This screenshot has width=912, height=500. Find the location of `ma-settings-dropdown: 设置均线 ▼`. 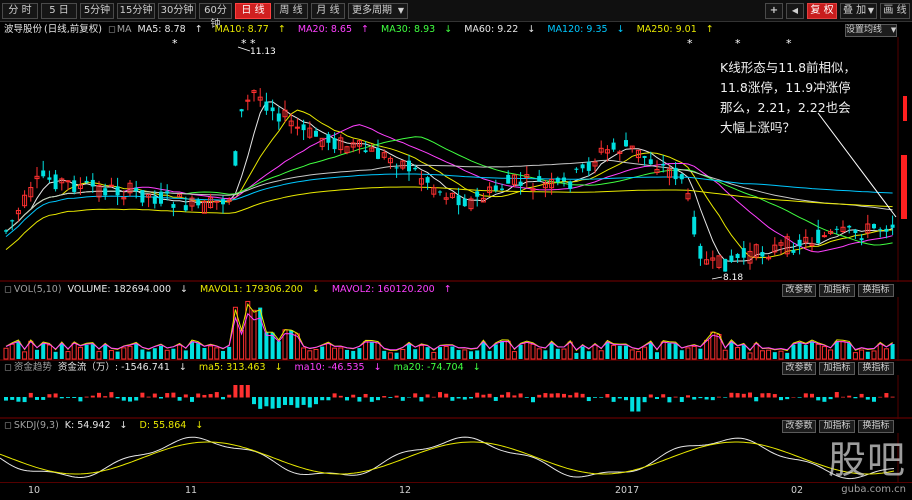

ma-settings-dropdown: 设置均线 ▼ is located at coordinates (871, 30).